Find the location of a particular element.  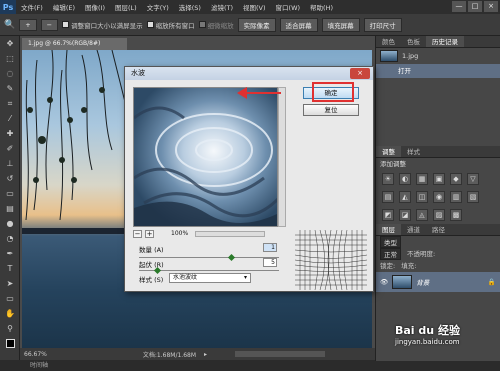

gradient-map-icon: ▽ is located at coordinates (473, 179).